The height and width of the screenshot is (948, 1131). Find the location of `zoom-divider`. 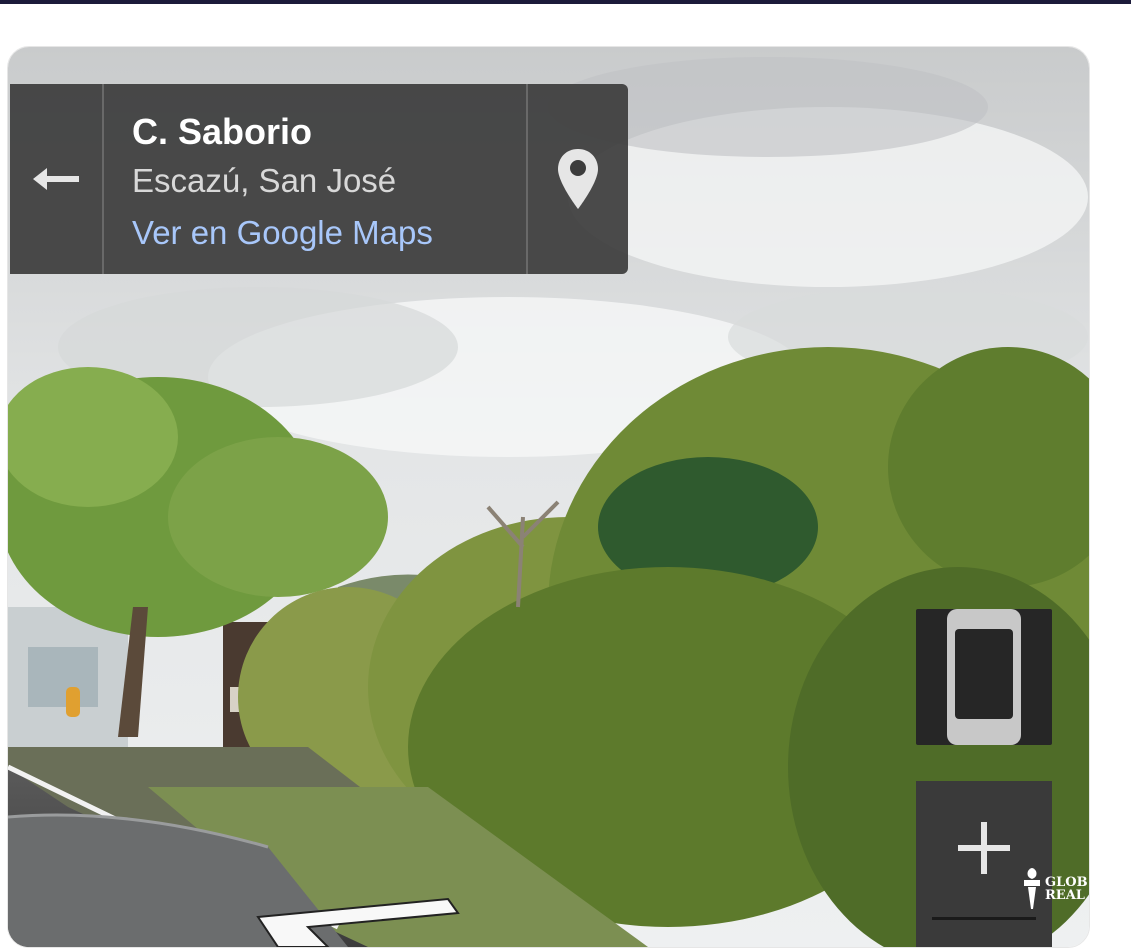

zoom-divider is located at coordinates (984, 918).